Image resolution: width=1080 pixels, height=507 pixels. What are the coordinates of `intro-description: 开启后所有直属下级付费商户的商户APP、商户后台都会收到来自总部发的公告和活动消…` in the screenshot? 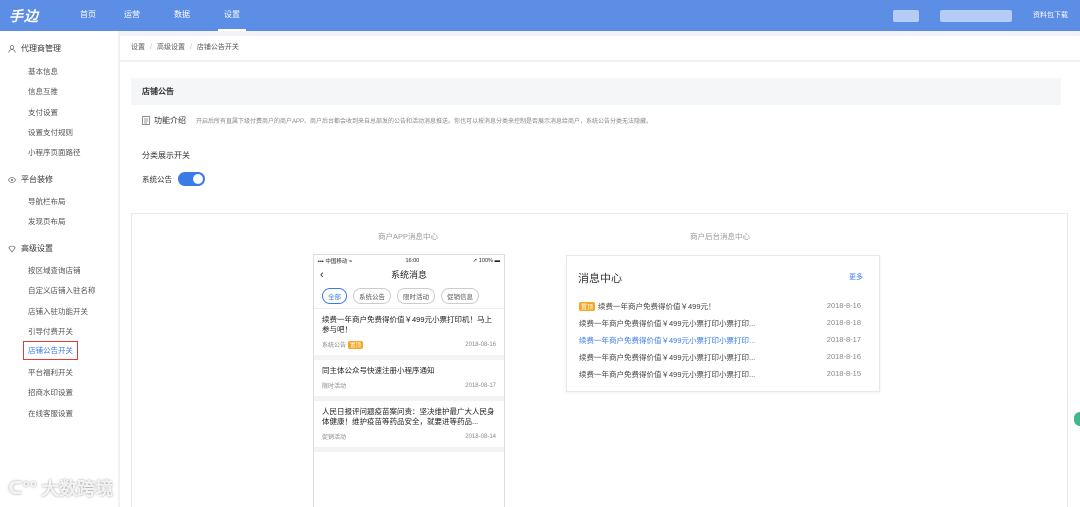 It's located at (424, 122).